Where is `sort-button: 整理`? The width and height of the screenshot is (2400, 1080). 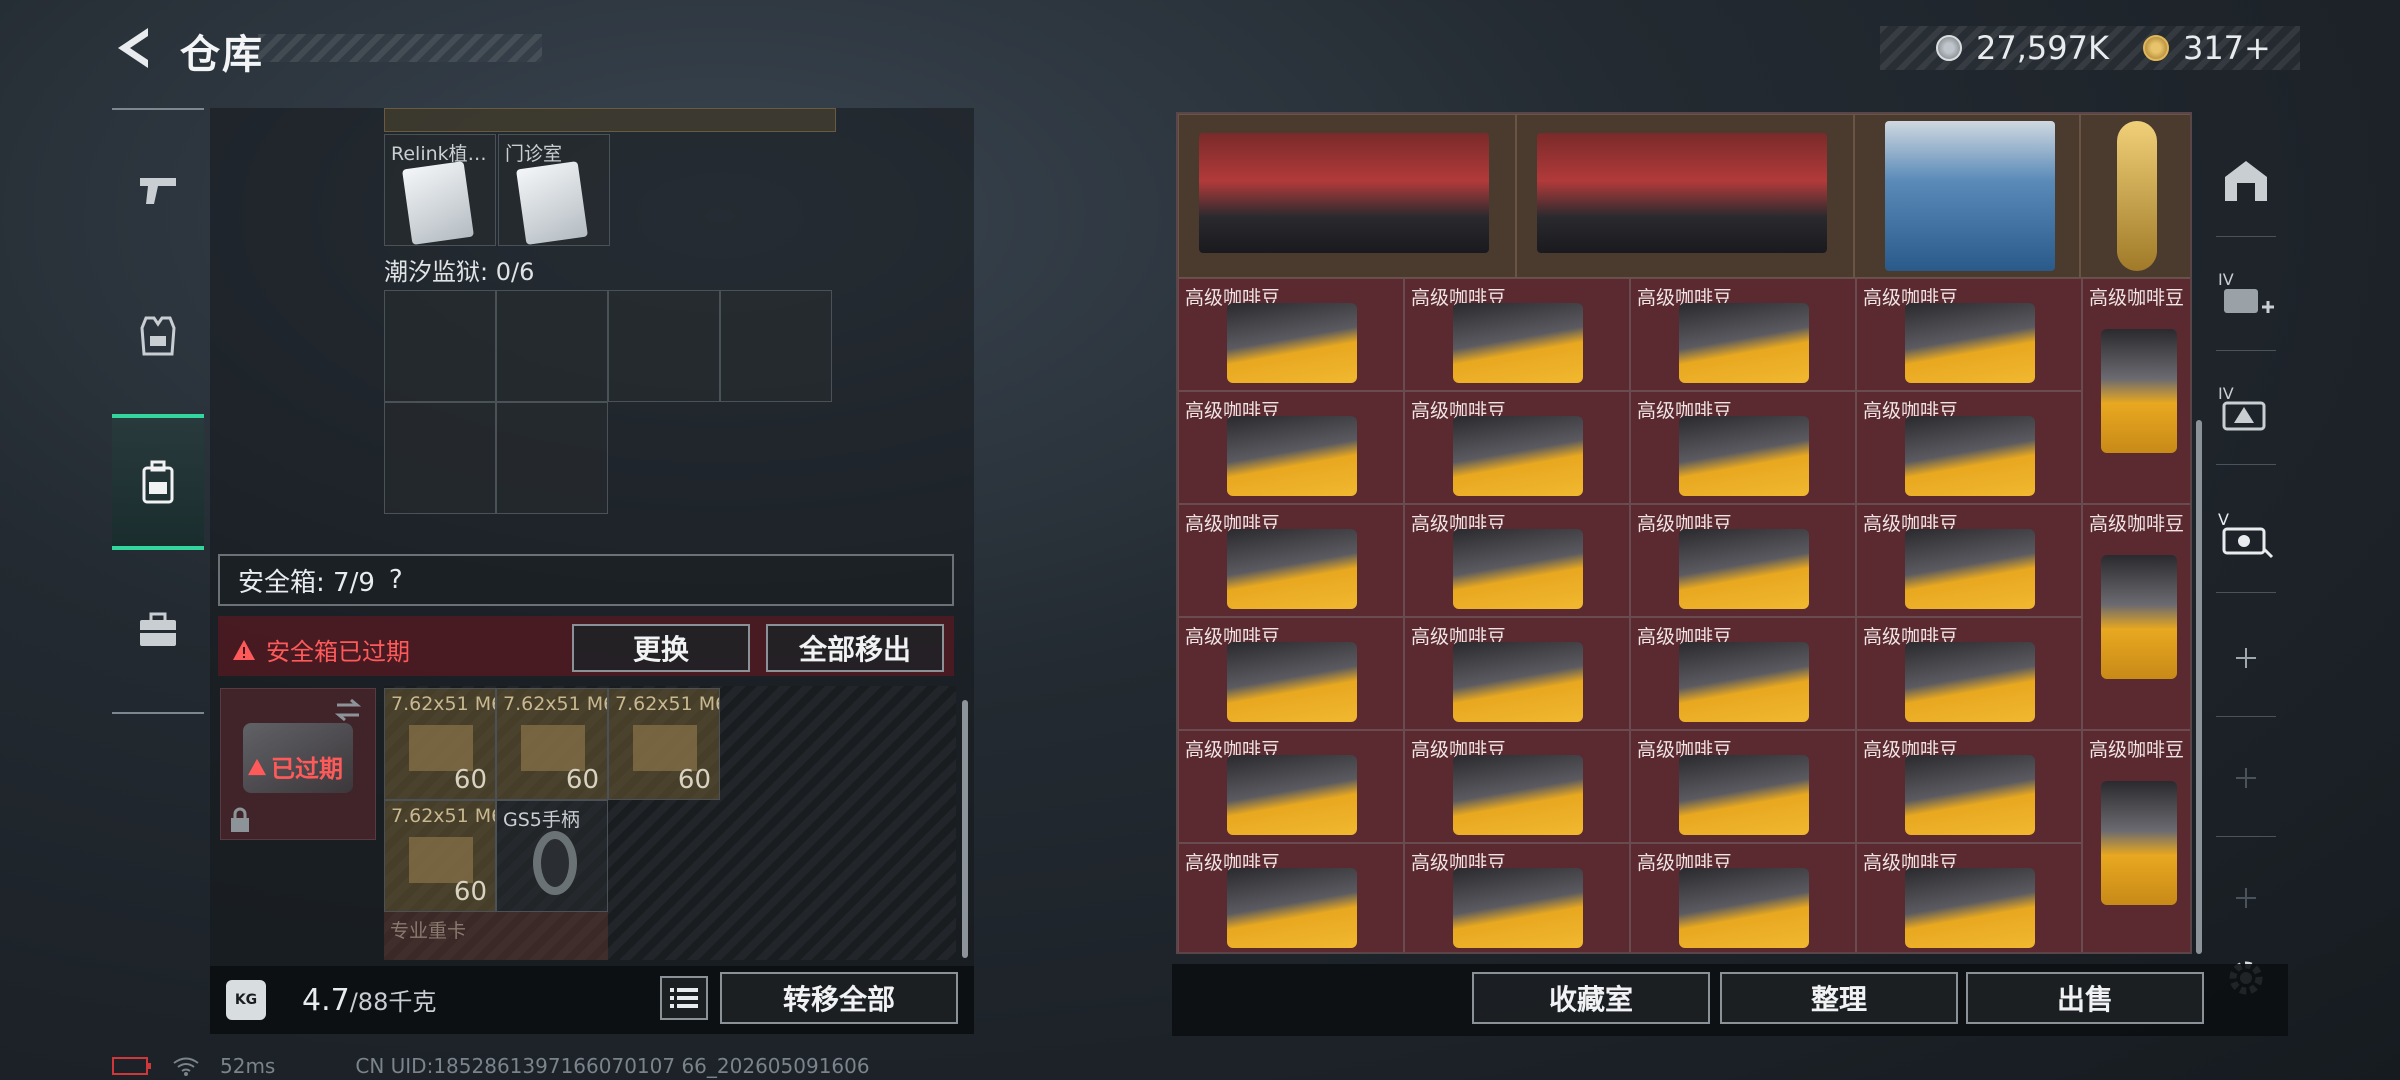
sort-button: 整理 is located at coordinates (1839, 998).